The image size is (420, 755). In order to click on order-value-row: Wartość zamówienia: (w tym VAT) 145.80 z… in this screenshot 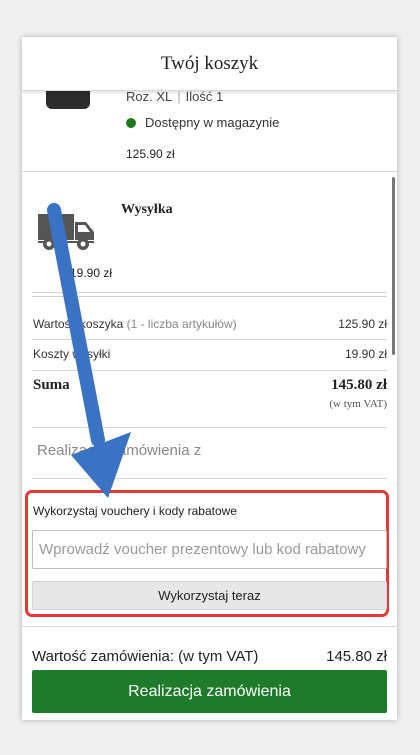, I will do `click(209, 656)`.